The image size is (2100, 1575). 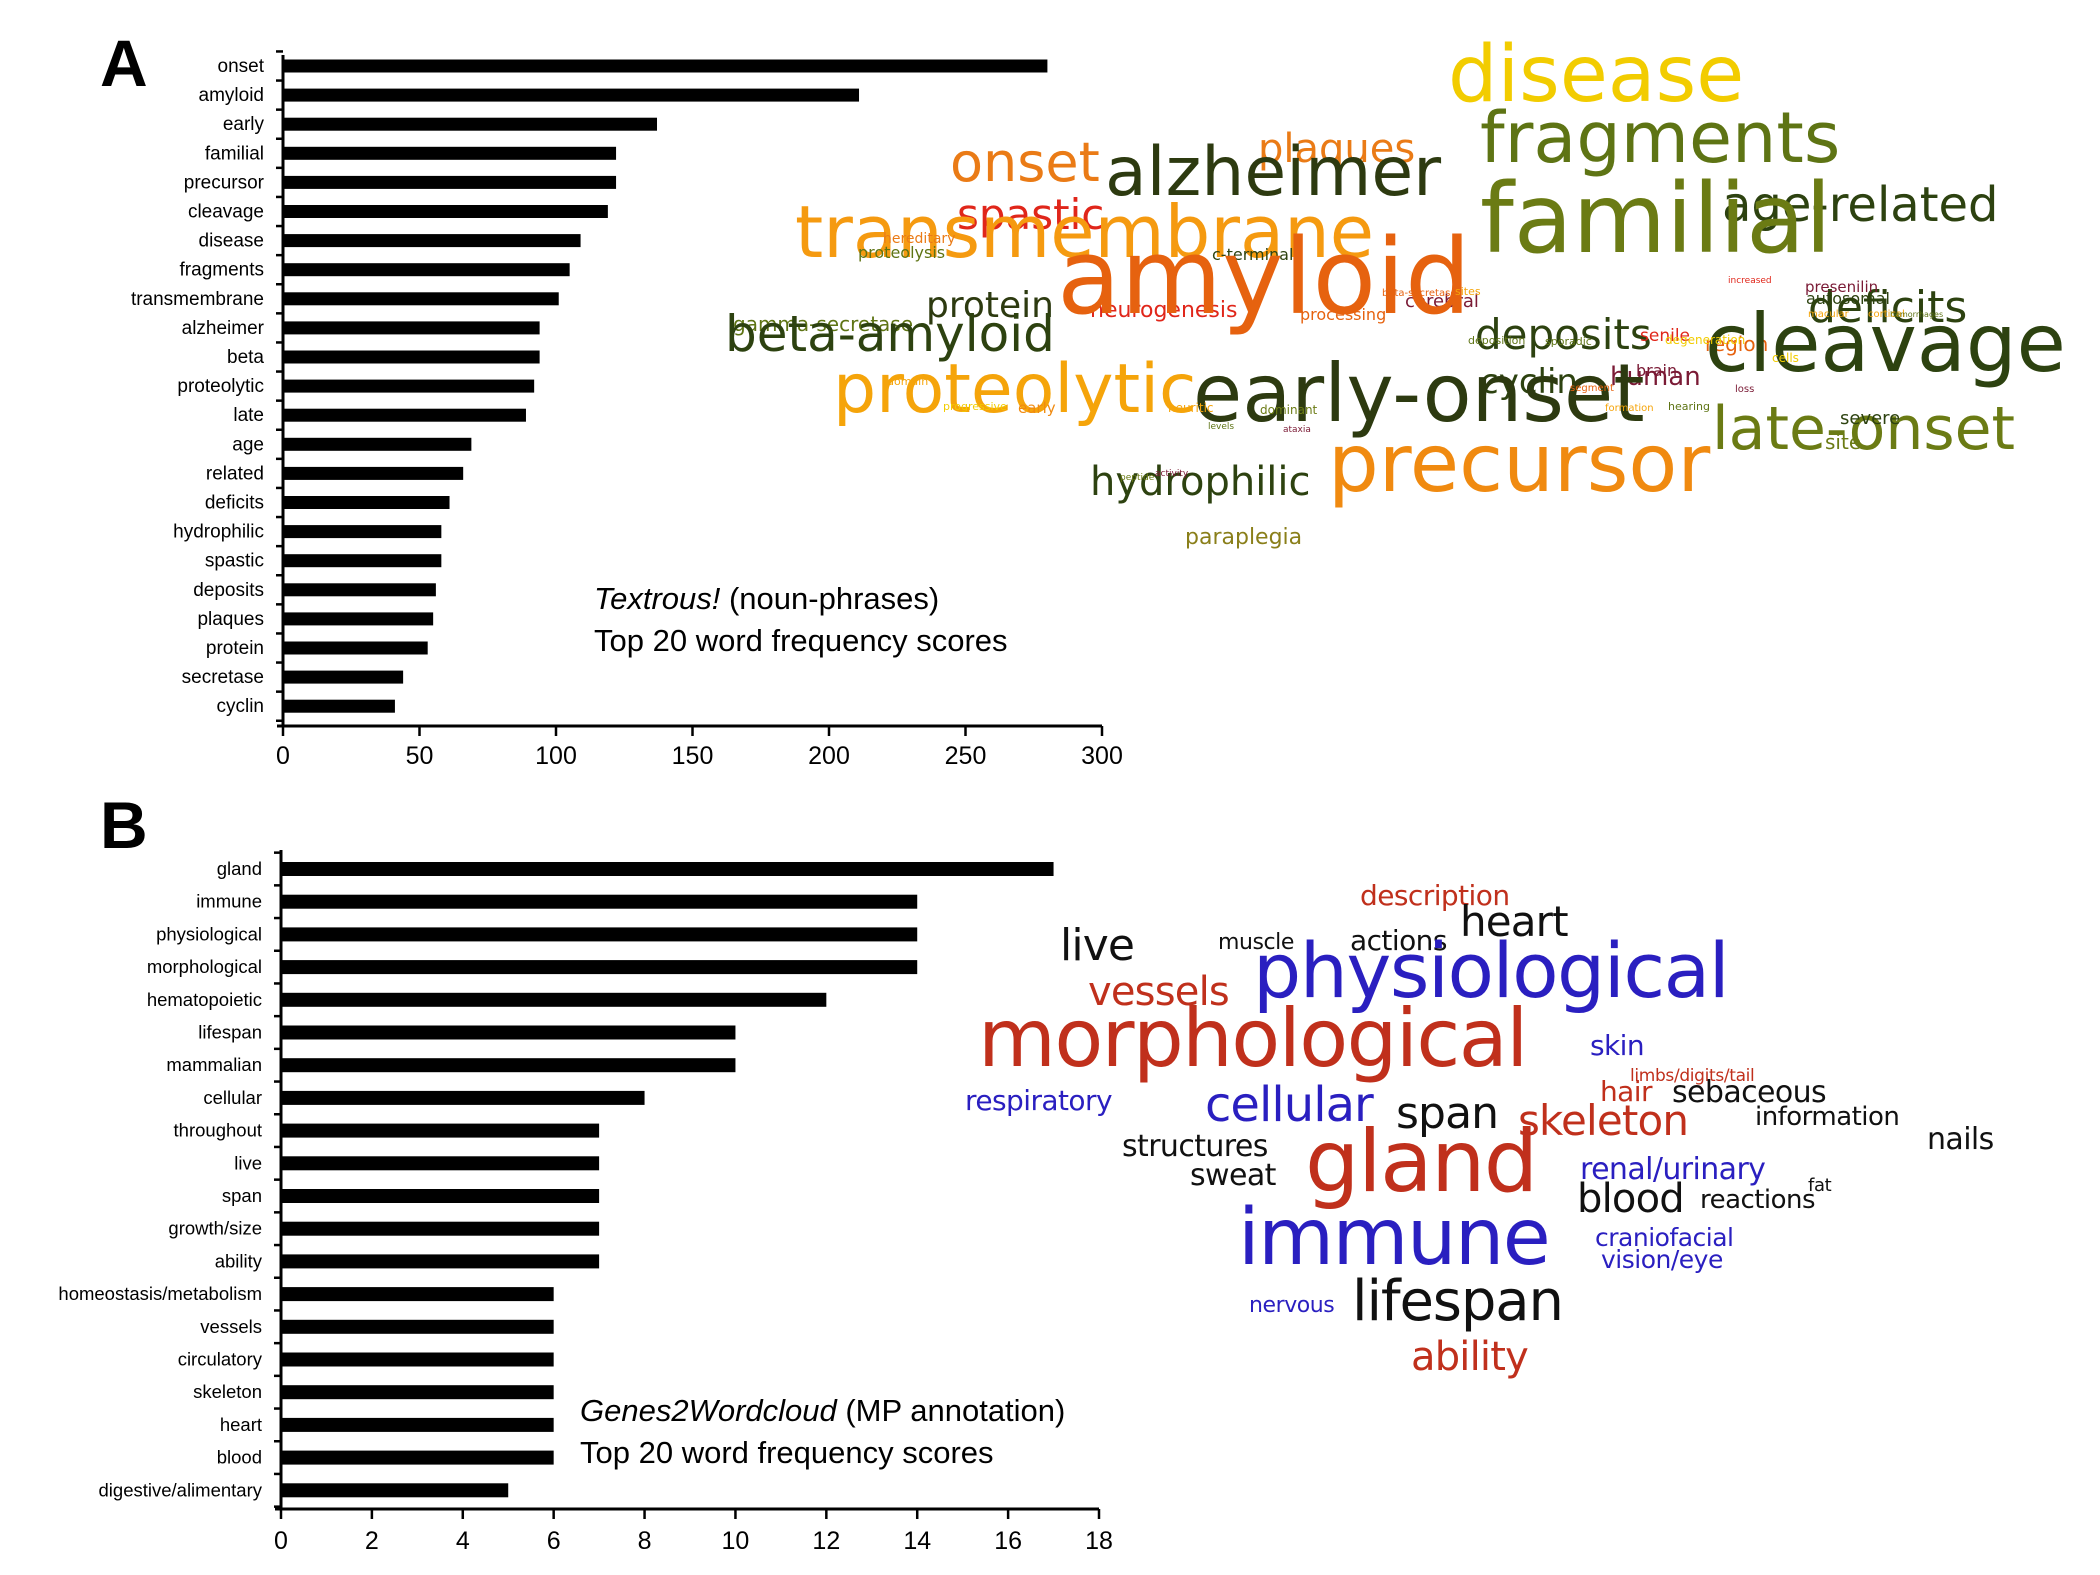 I want to click on panel-a-cloud-word: proteolysis, so click(x=902, y=252).